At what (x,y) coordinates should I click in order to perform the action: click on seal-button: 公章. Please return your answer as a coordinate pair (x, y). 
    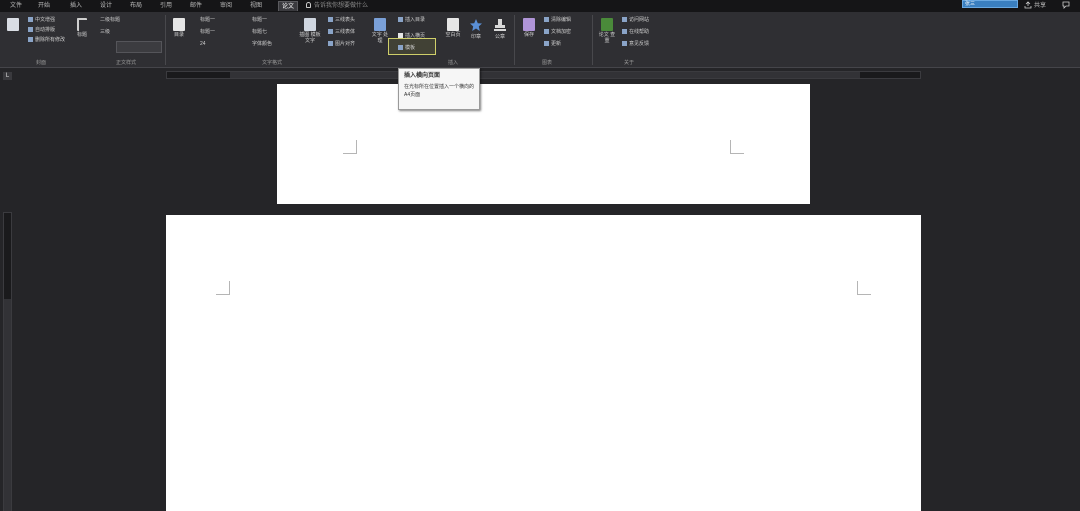
    Looking at the image, I should click on (500, 29).